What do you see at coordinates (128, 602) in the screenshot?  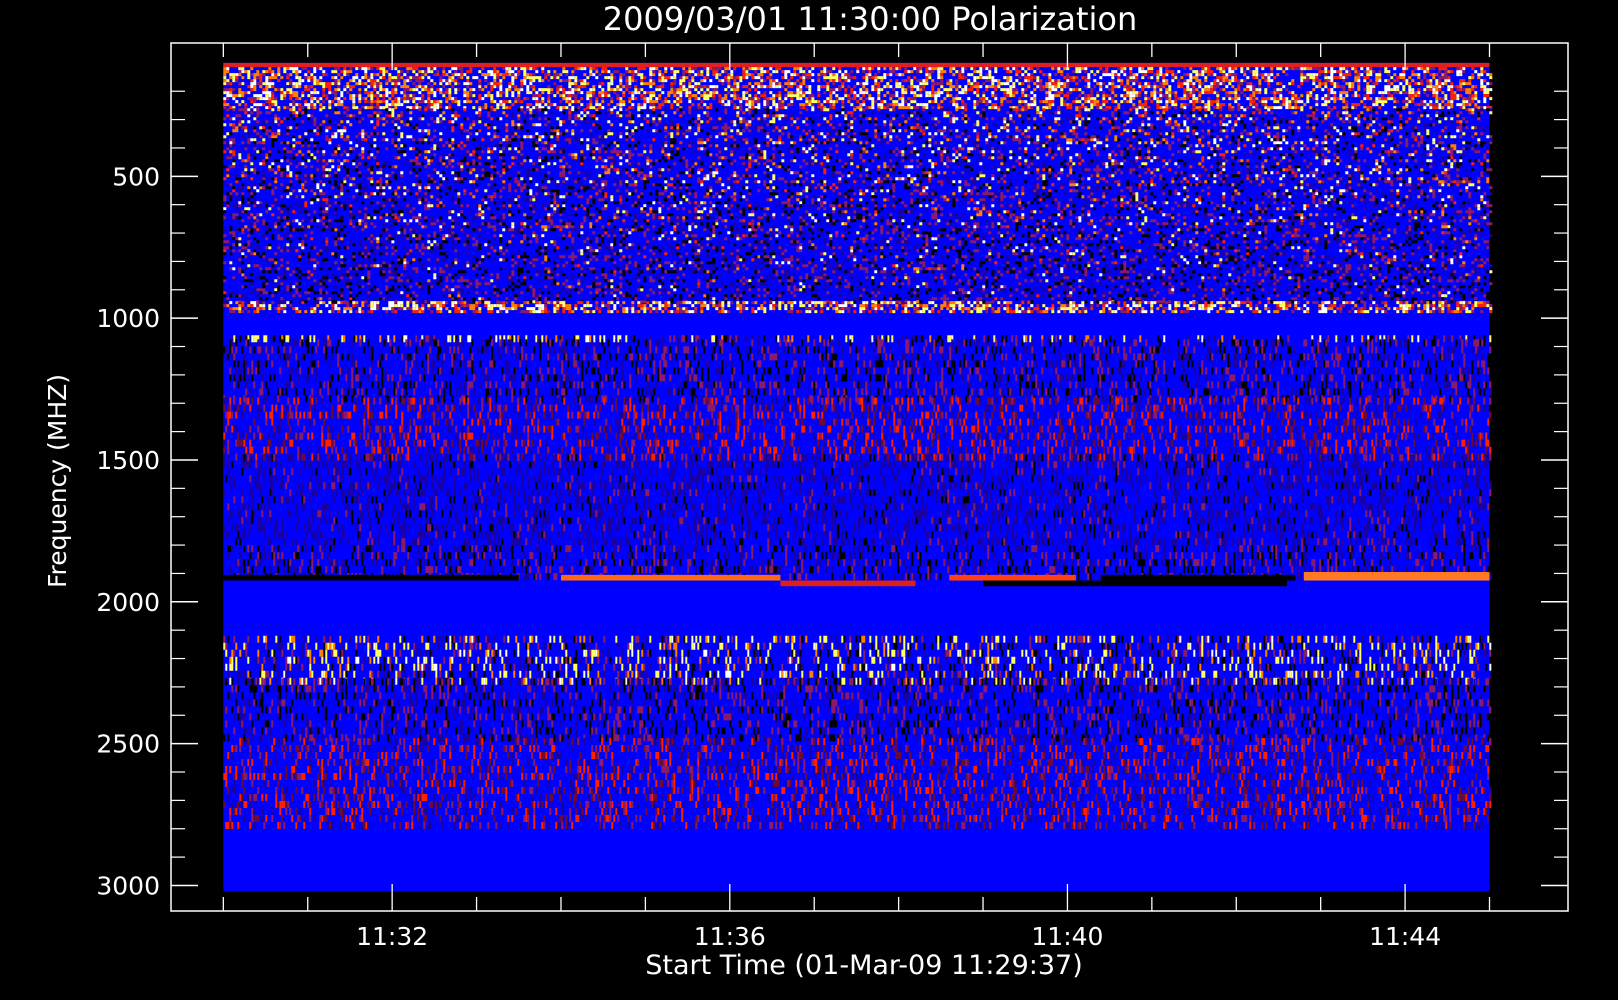 I see `y-tick-label: 2000` at bounding box center [128, 602].